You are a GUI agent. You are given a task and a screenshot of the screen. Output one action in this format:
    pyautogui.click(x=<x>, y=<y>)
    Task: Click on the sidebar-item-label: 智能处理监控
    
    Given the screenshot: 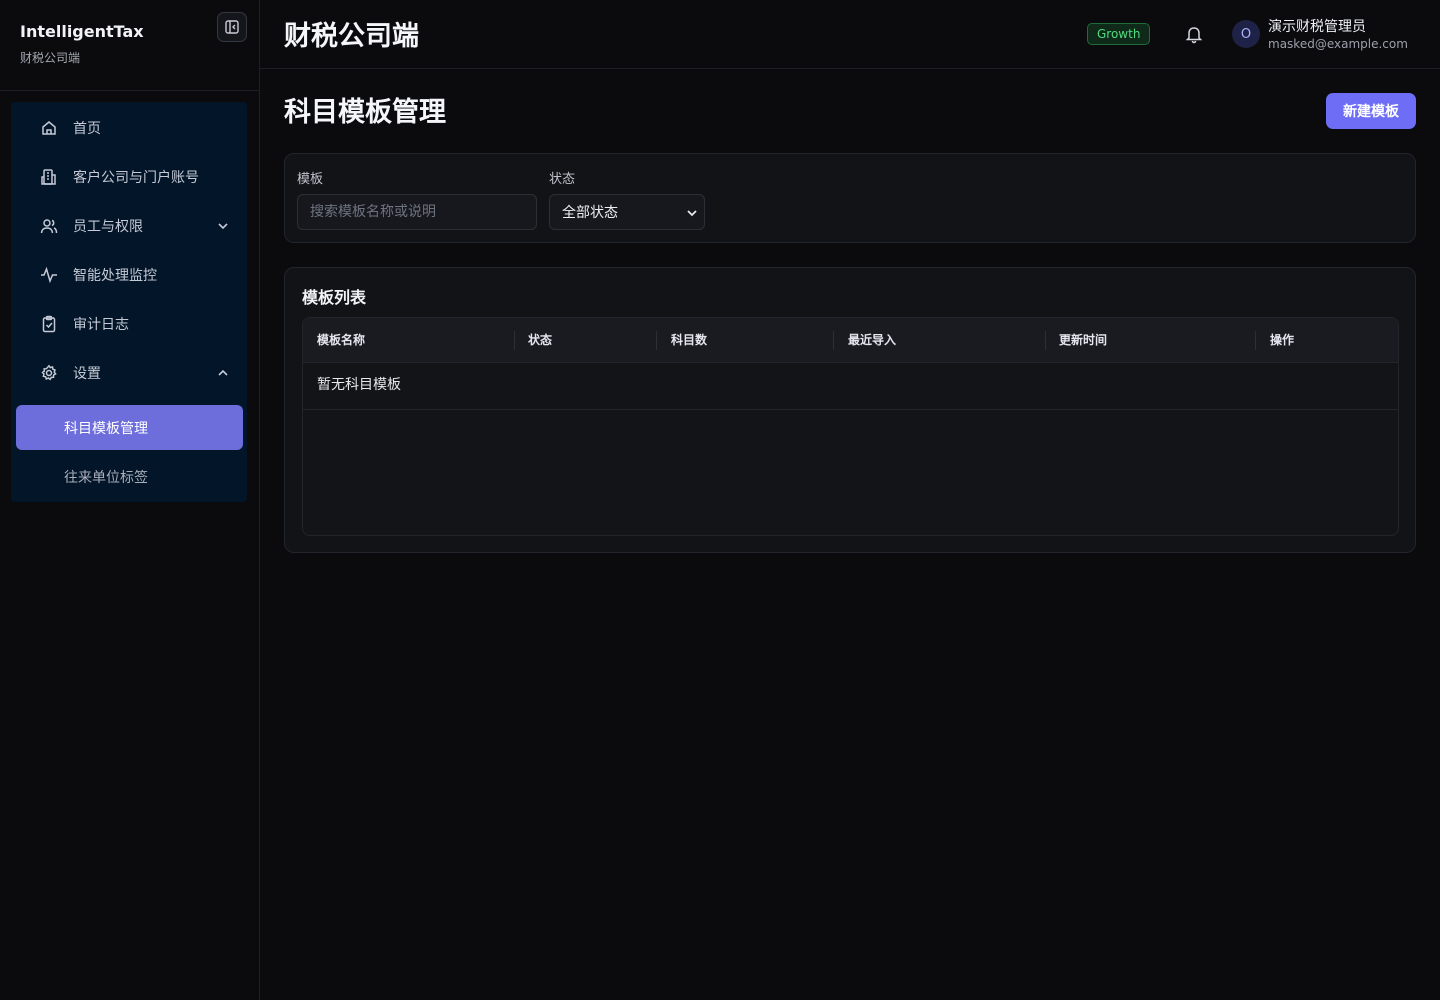 What is the action you would take?
    pyautogui.click(x=115, y=276)
    